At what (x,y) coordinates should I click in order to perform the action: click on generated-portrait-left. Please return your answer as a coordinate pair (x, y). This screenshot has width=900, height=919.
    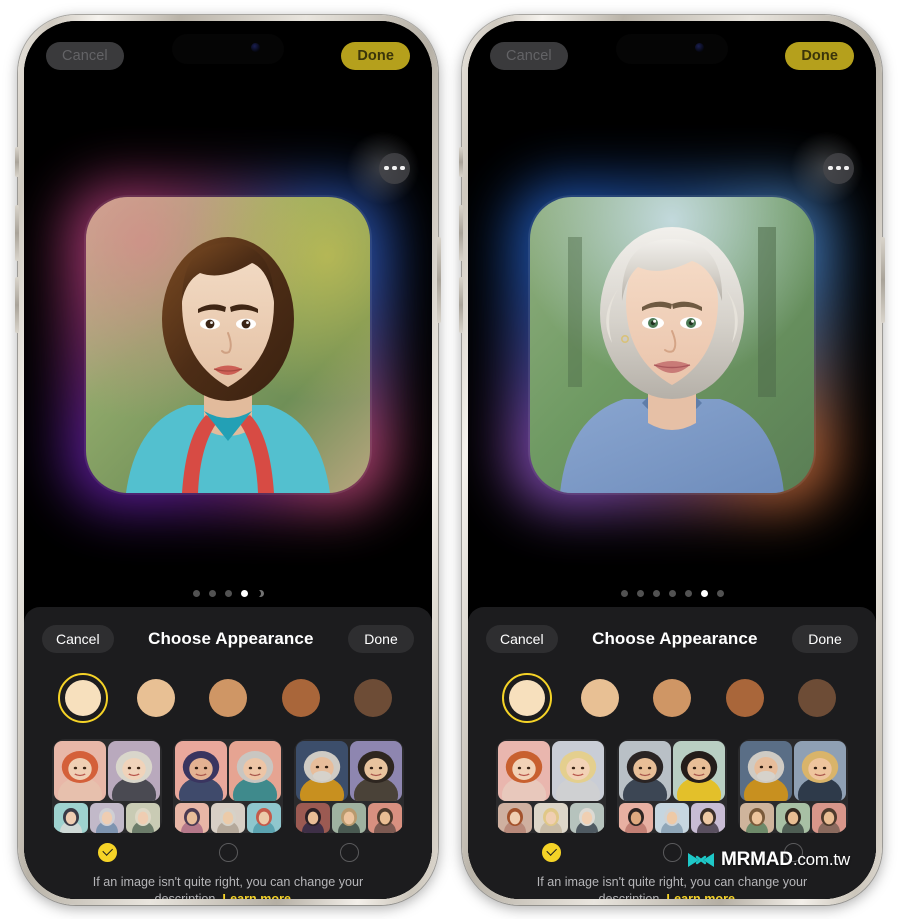
    Looking at the image, I should click on (228, 344).